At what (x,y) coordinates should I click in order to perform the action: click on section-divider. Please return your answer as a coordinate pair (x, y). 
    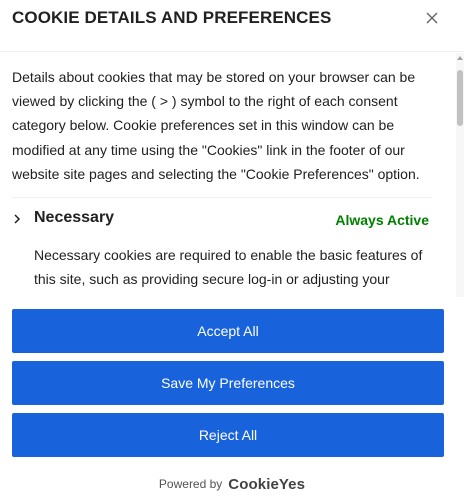
    Looking at the image, I should click on (222, 197).